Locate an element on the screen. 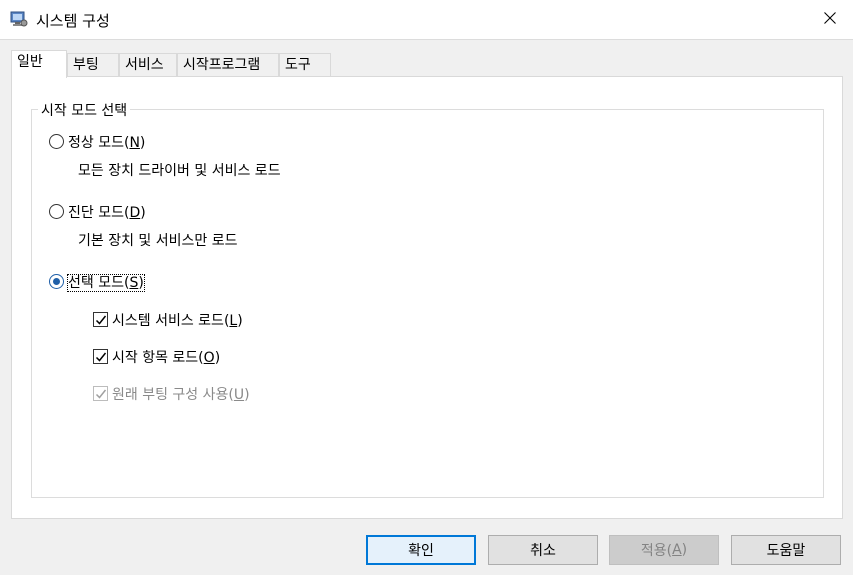 Image resolution: width=853 pixels, height=575 pixels. cancel-button: 취소 is located at coordinates (543, 550).